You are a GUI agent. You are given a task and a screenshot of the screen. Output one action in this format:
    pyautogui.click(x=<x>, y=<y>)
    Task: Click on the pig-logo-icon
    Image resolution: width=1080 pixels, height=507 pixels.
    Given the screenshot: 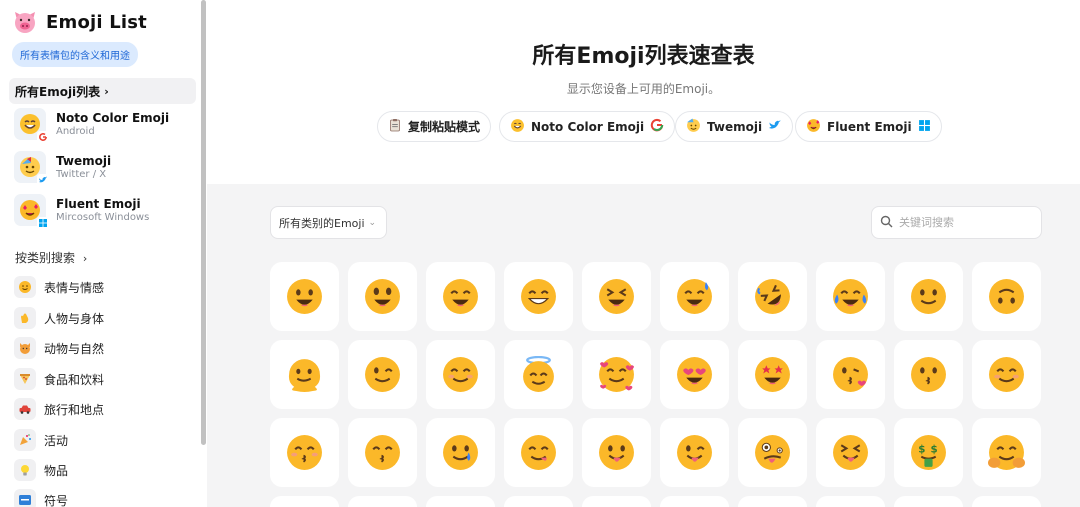 What is the action you would take?
    pyautogui.click(x=25, y=22)
    